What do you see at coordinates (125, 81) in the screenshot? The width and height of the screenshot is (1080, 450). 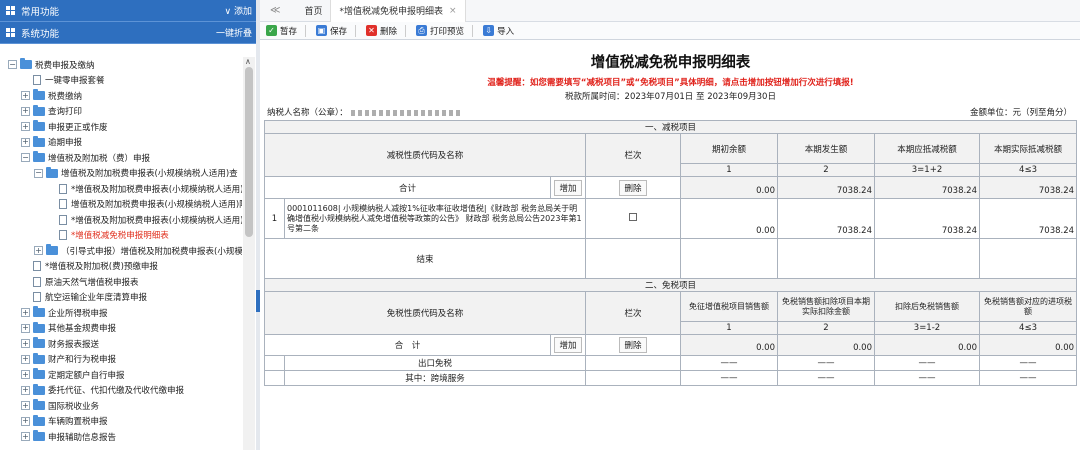 I see `tree-item: 一键零申报套餐` at bounding box center [125, 81].